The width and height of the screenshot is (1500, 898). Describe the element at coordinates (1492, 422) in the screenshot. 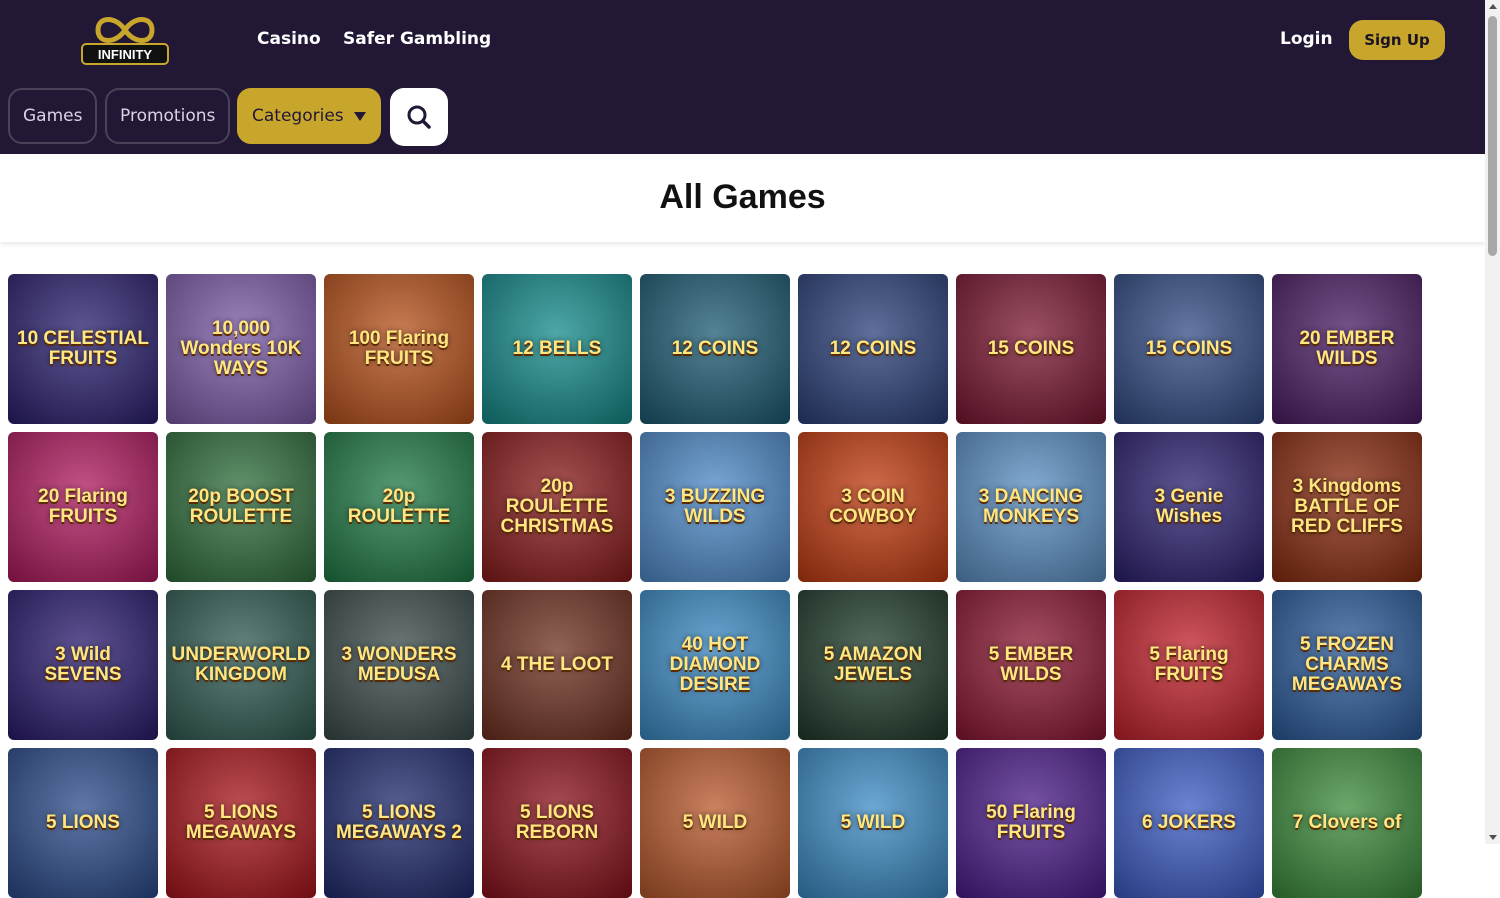

I see `page-scrollbar` at that location.